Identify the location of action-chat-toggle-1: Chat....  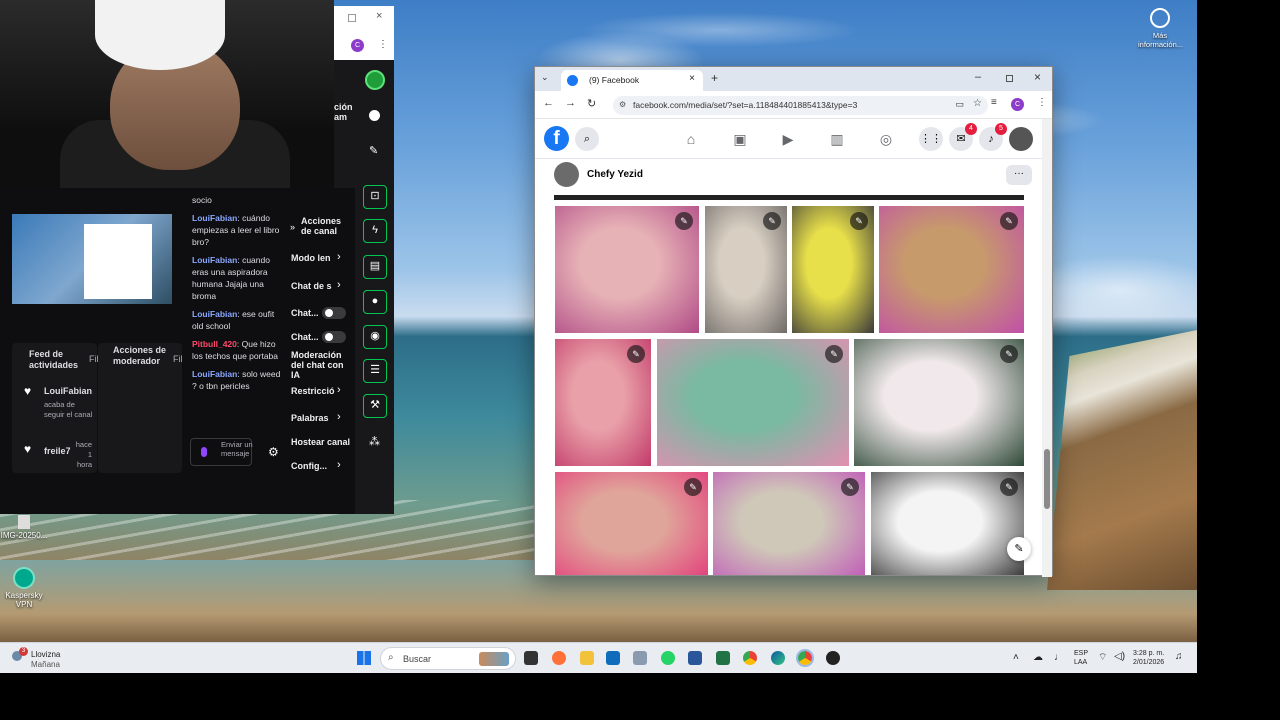
(305, 313).